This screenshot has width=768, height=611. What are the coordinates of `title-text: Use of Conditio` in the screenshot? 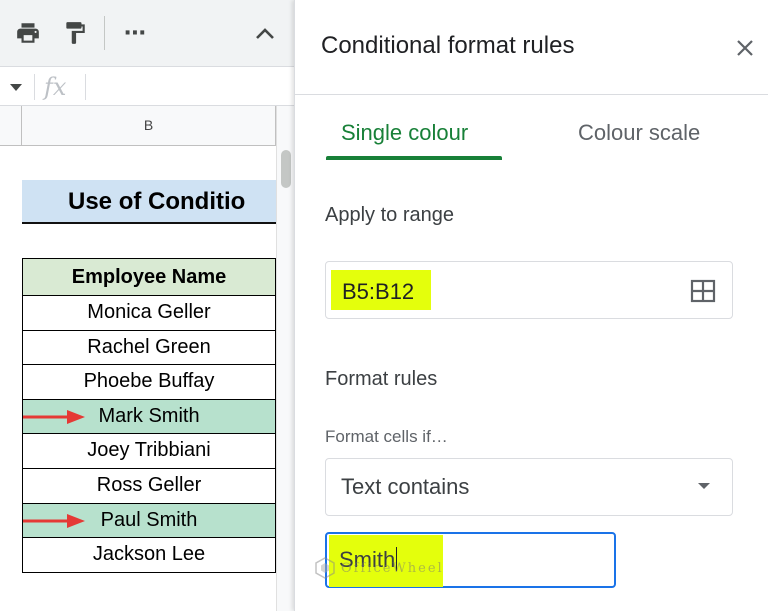 It's located at (157, 201).